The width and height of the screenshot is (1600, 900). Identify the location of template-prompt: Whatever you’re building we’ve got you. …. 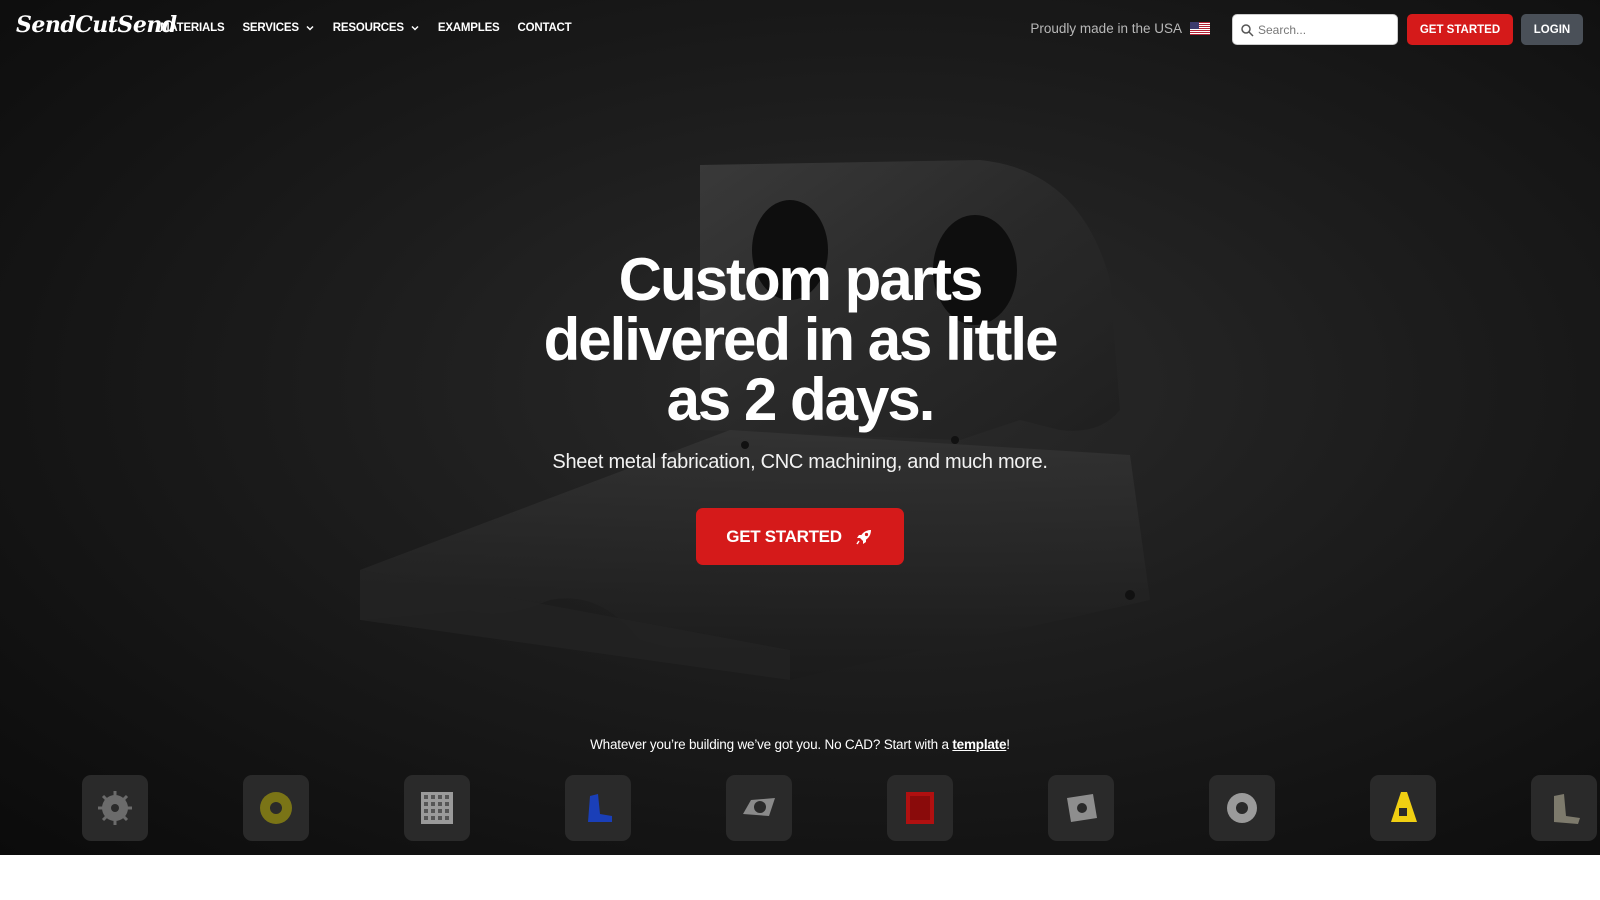
(800, 744).